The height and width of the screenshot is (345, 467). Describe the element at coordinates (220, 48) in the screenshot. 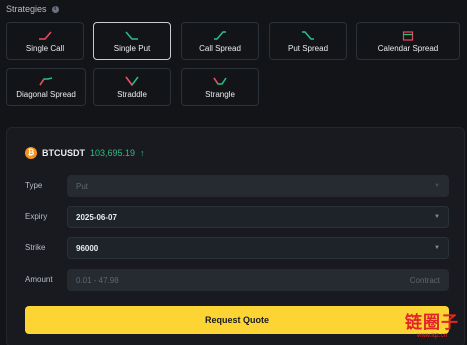

I see `strategy-label: Call Spread` at that location.